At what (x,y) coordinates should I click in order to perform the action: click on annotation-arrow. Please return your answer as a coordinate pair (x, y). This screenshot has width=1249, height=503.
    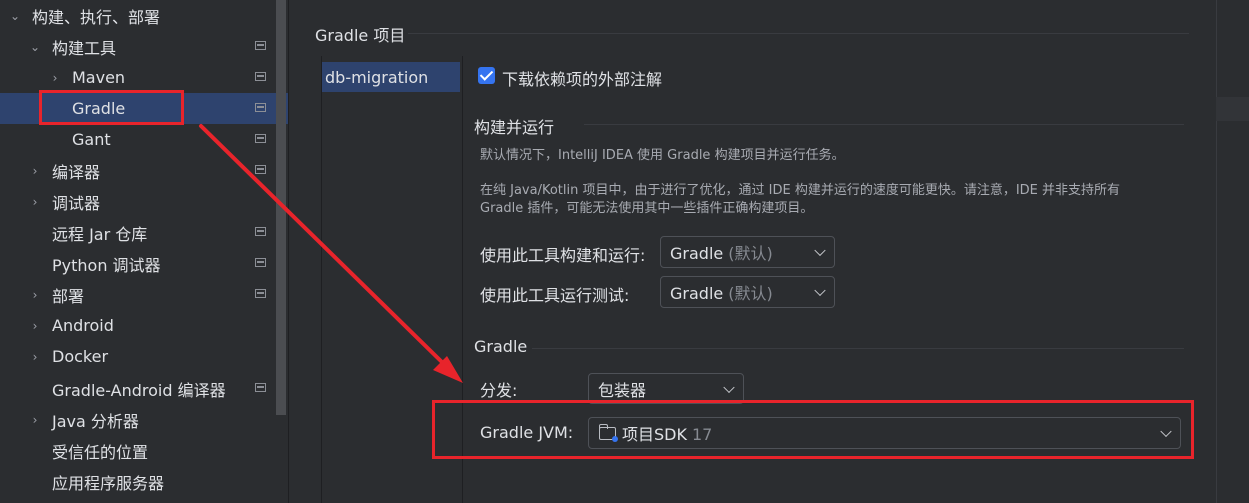
    Looking at the image, I should click on (331, 253).